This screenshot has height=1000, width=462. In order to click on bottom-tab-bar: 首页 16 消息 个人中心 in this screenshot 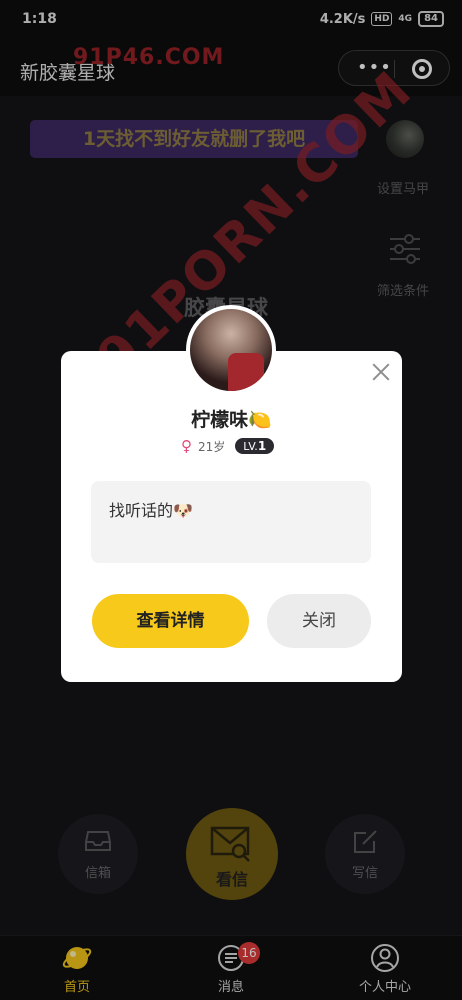, I will do `click(231, 967)`.